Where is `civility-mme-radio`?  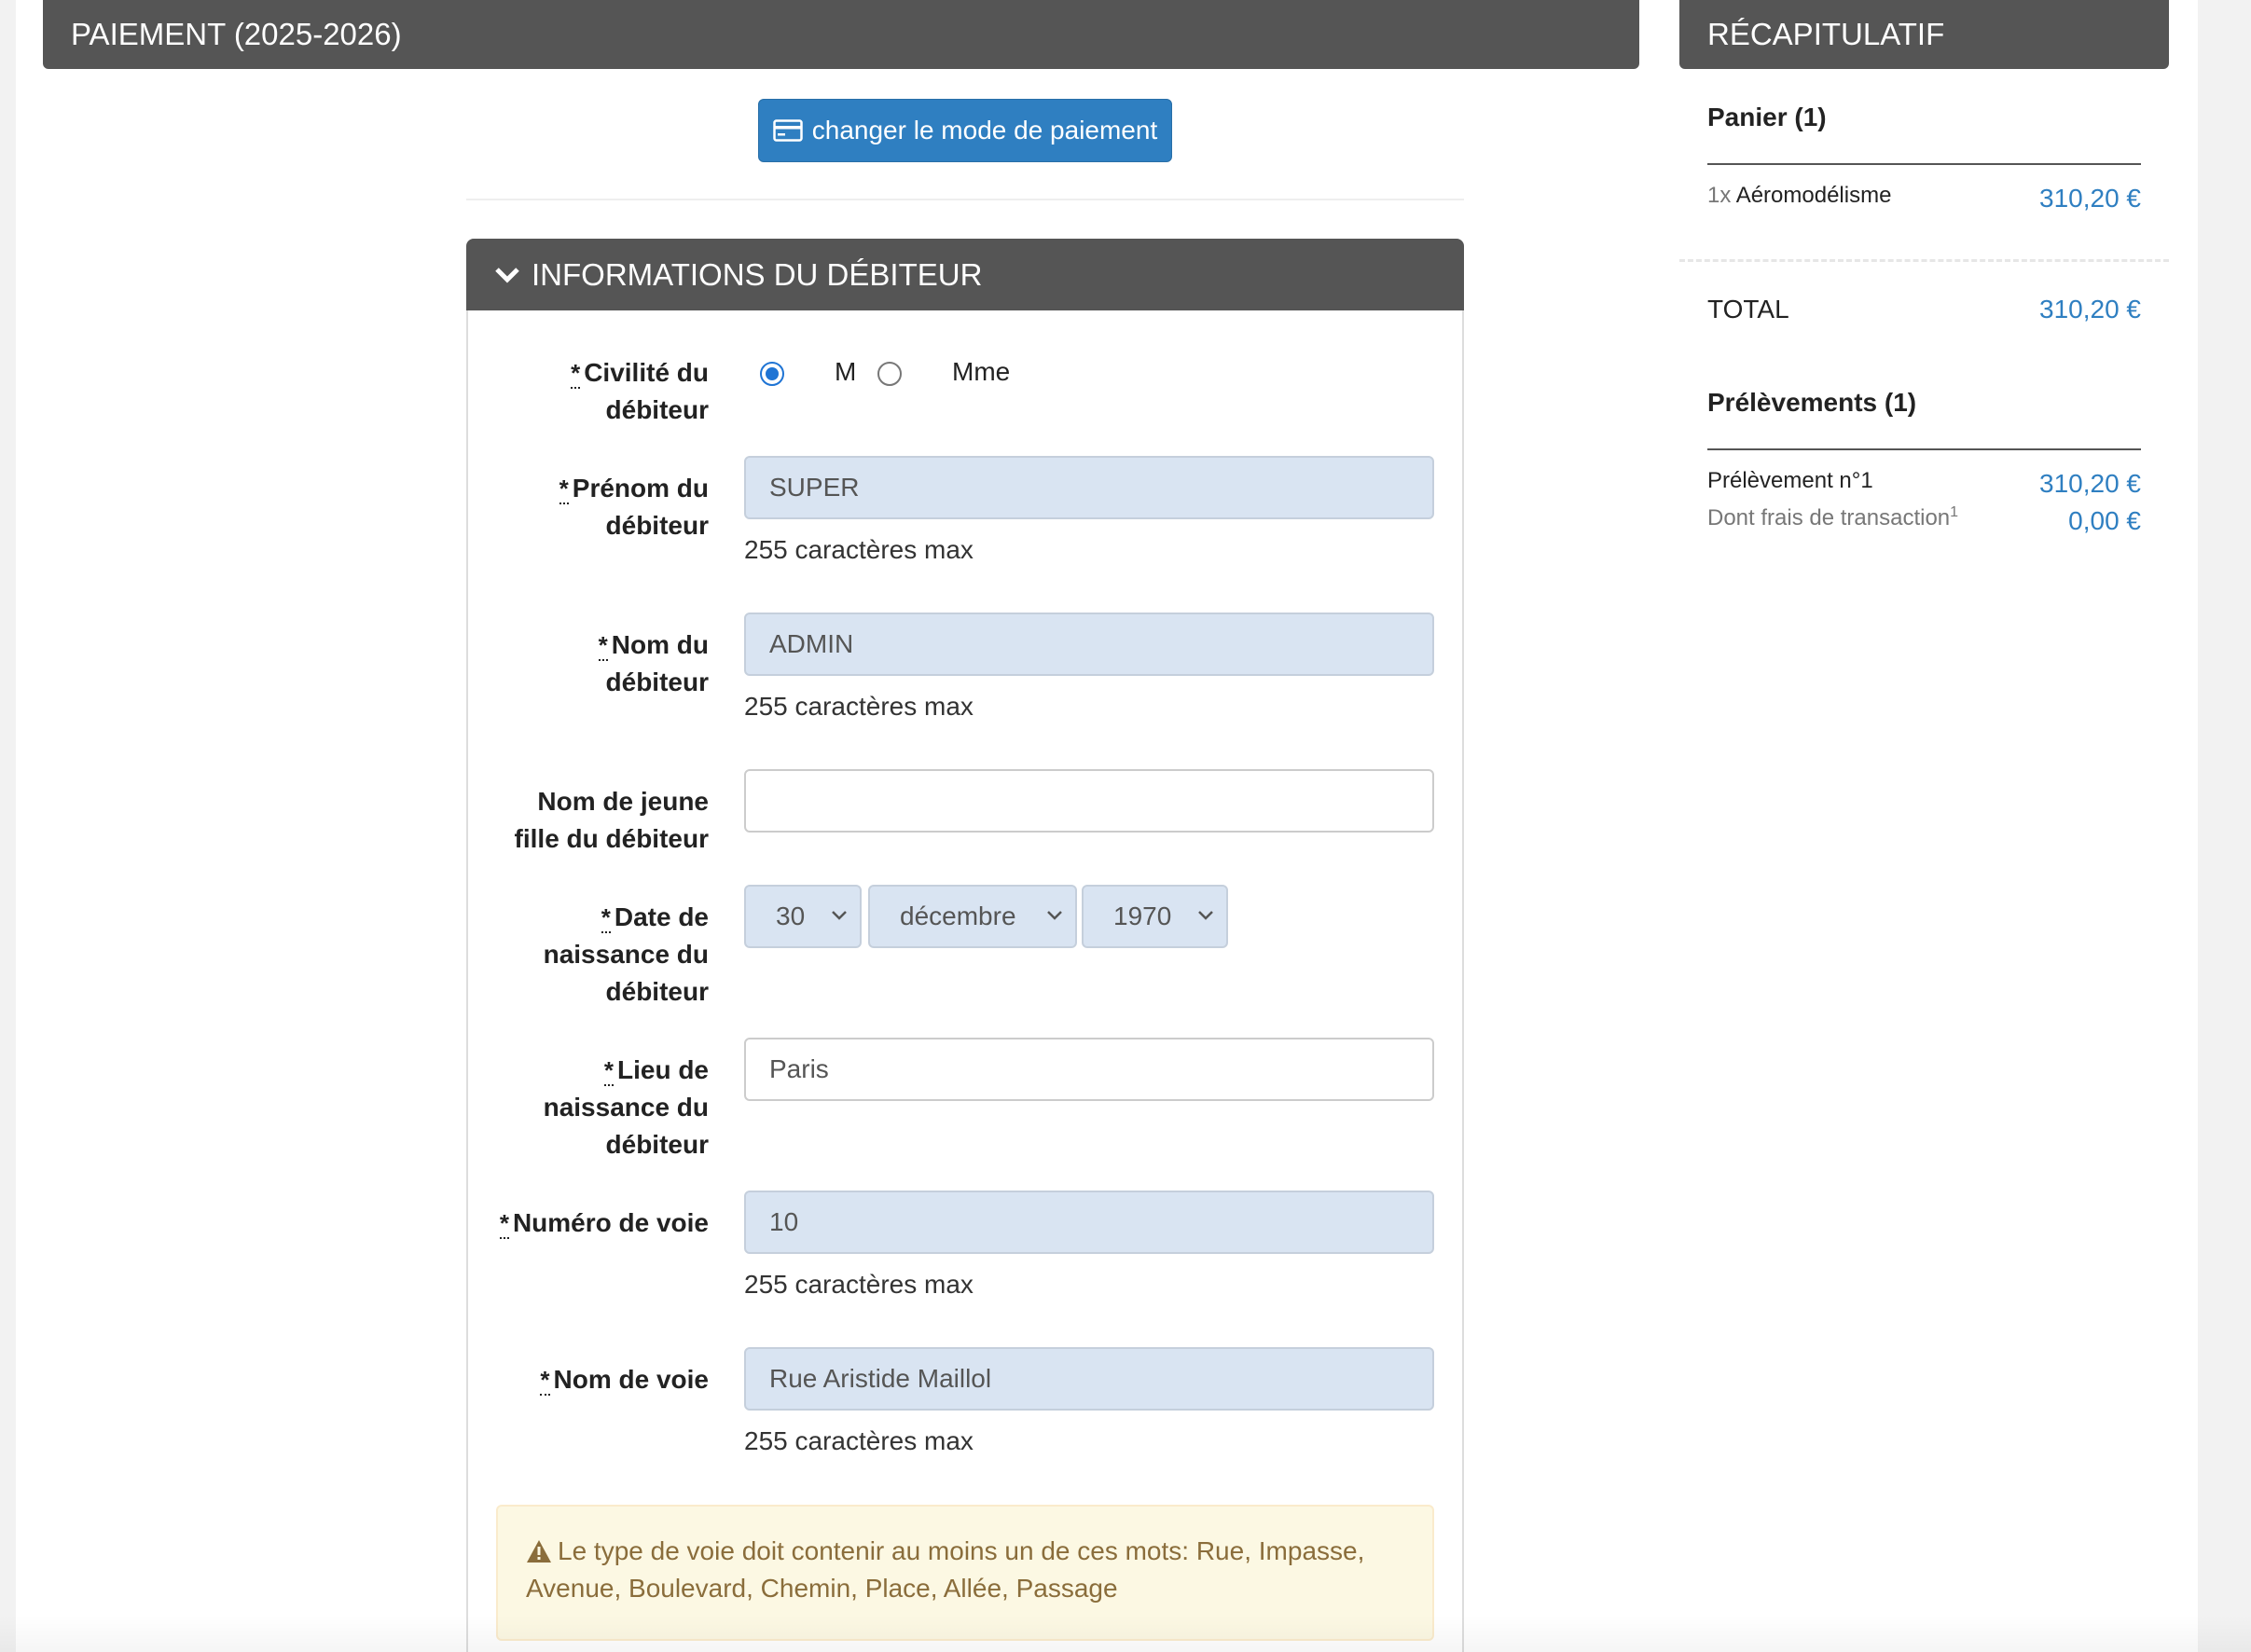
civility-mme-radio is located at coordinates (890, 374).